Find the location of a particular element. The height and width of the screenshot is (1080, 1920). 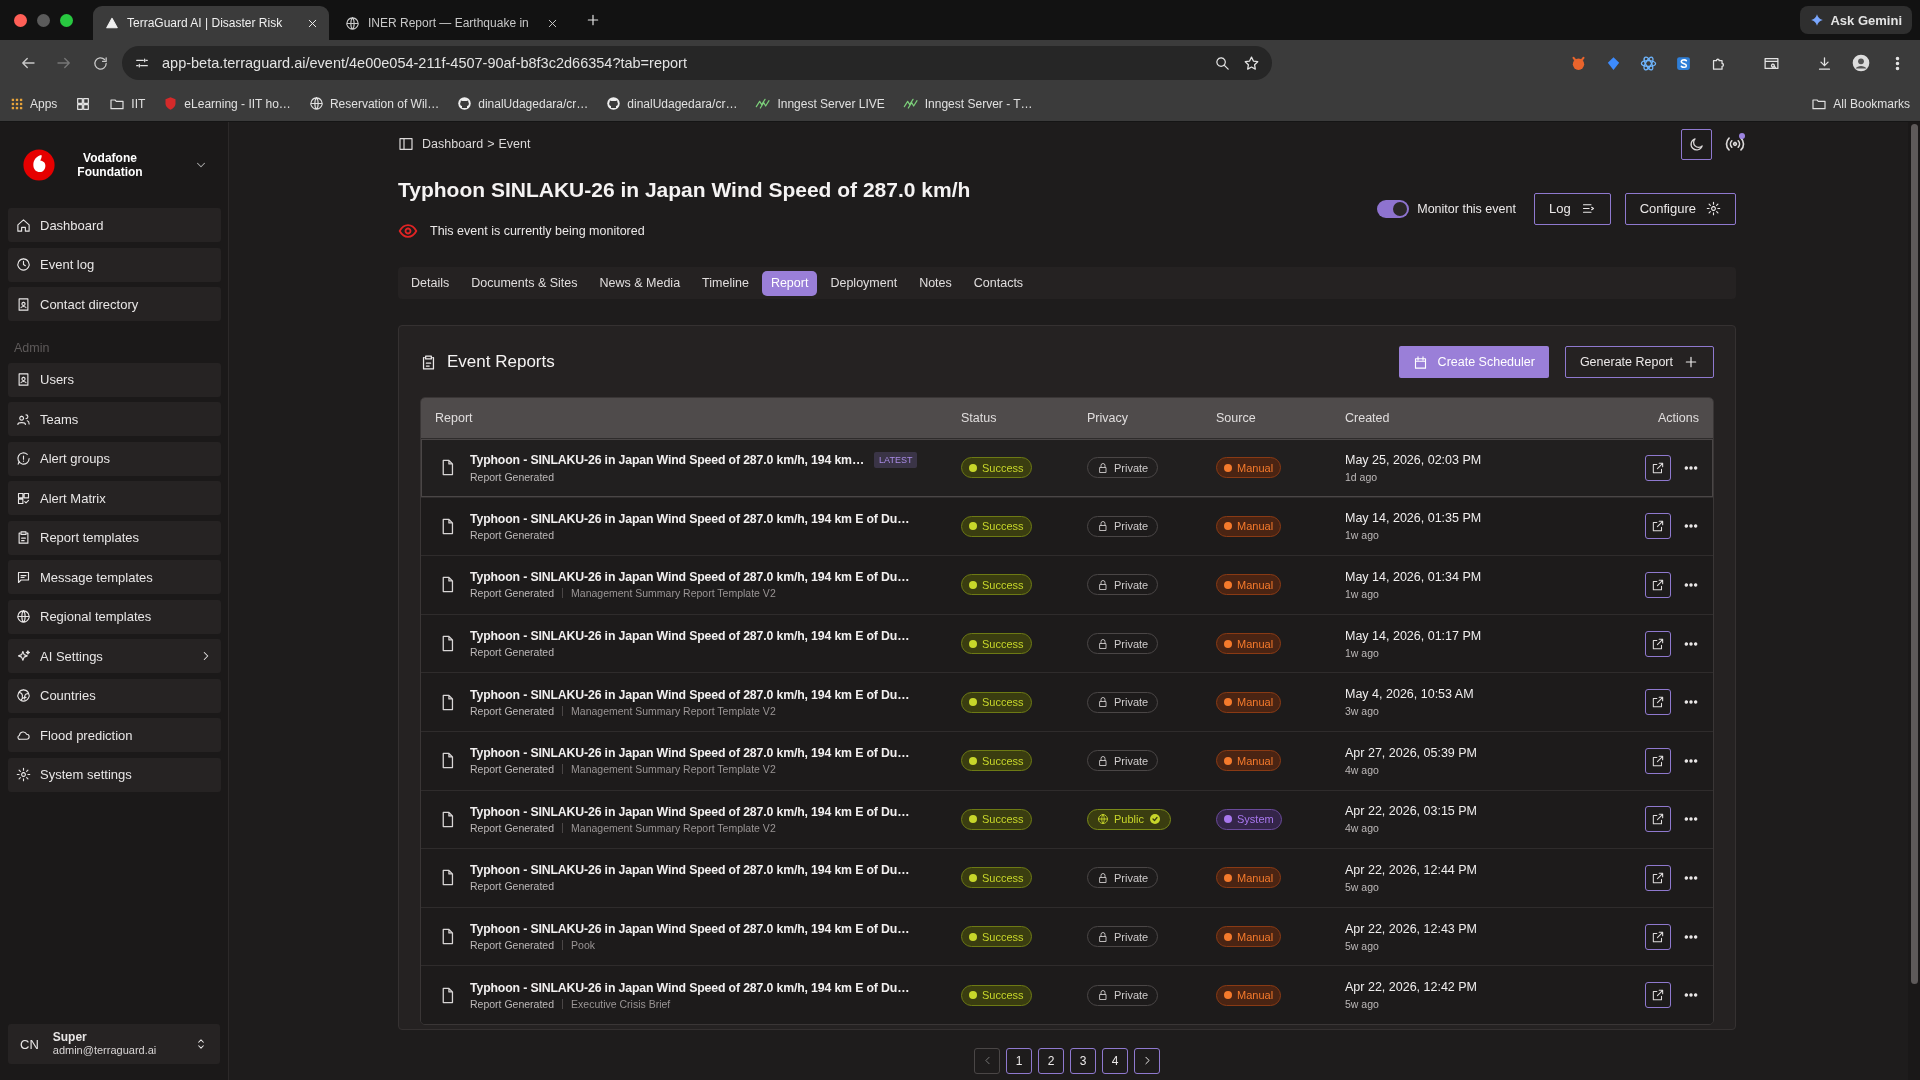

tab: Deployment is located at coordinates (864, 283).